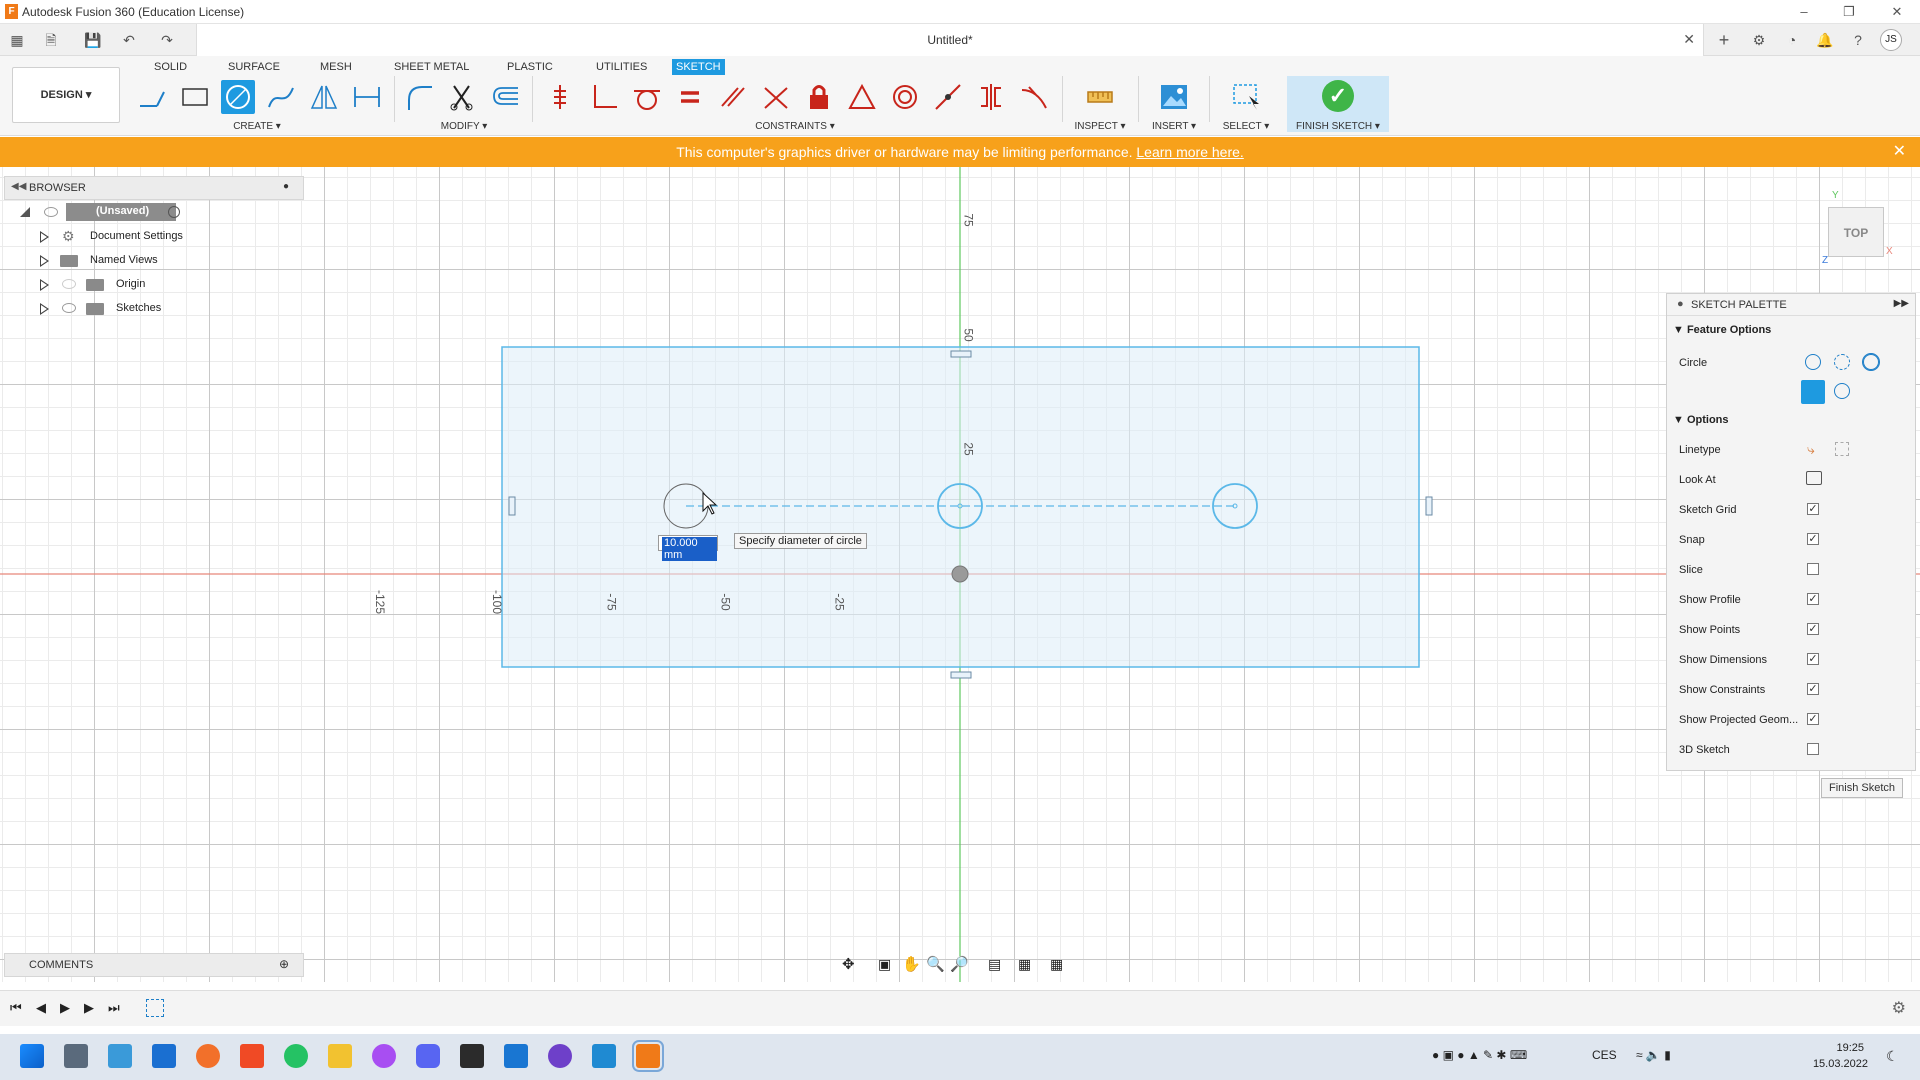 Image resolution: width=1920 pixels, height=1080 pixels. I want to click on filled-option-icon, so click(1813, 392).